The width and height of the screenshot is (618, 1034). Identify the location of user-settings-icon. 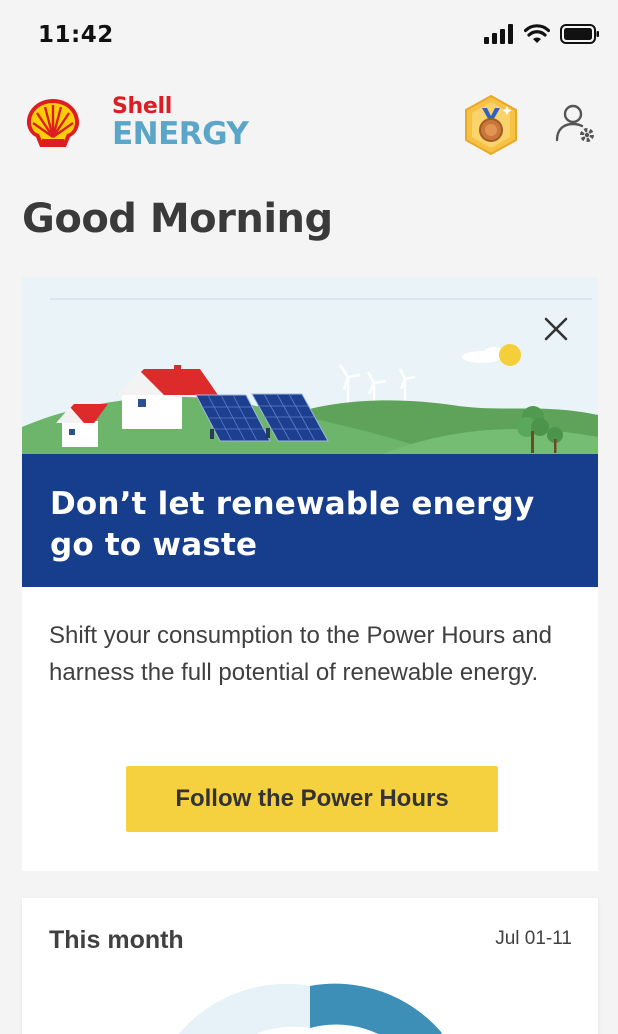
(574, 123).